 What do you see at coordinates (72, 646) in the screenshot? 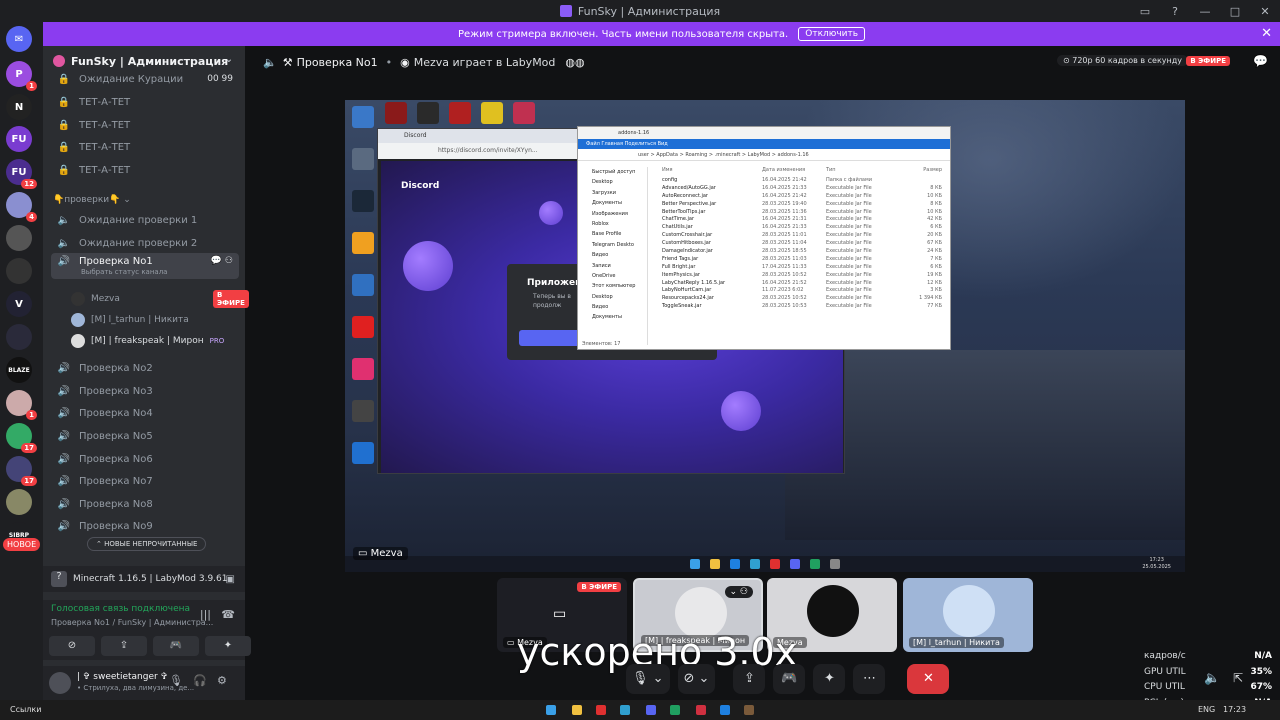
I see `camera-off-icon: ⊘` at bounding box center [72, 646].